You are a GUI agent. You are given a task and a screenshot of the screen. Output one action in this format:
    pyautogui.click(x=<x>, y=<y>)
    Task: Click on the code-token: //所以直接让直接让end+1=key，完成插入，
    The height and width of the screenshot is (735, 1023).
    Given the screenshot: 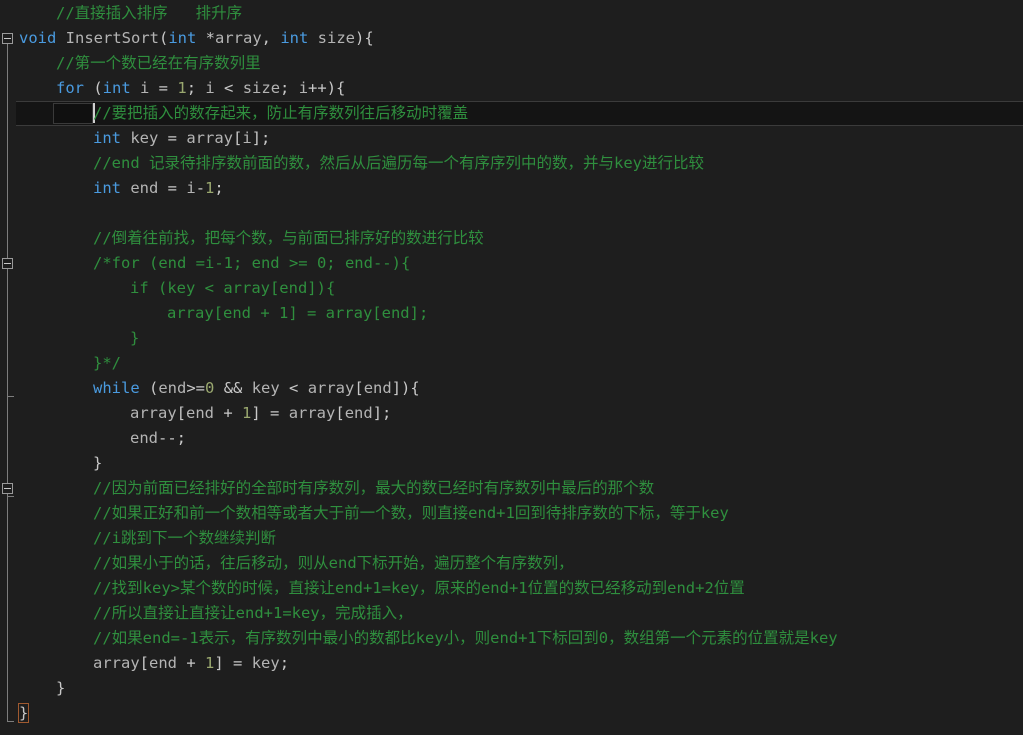 What is the action you would take?
    pyautogui.click(x=253, y=613)
    